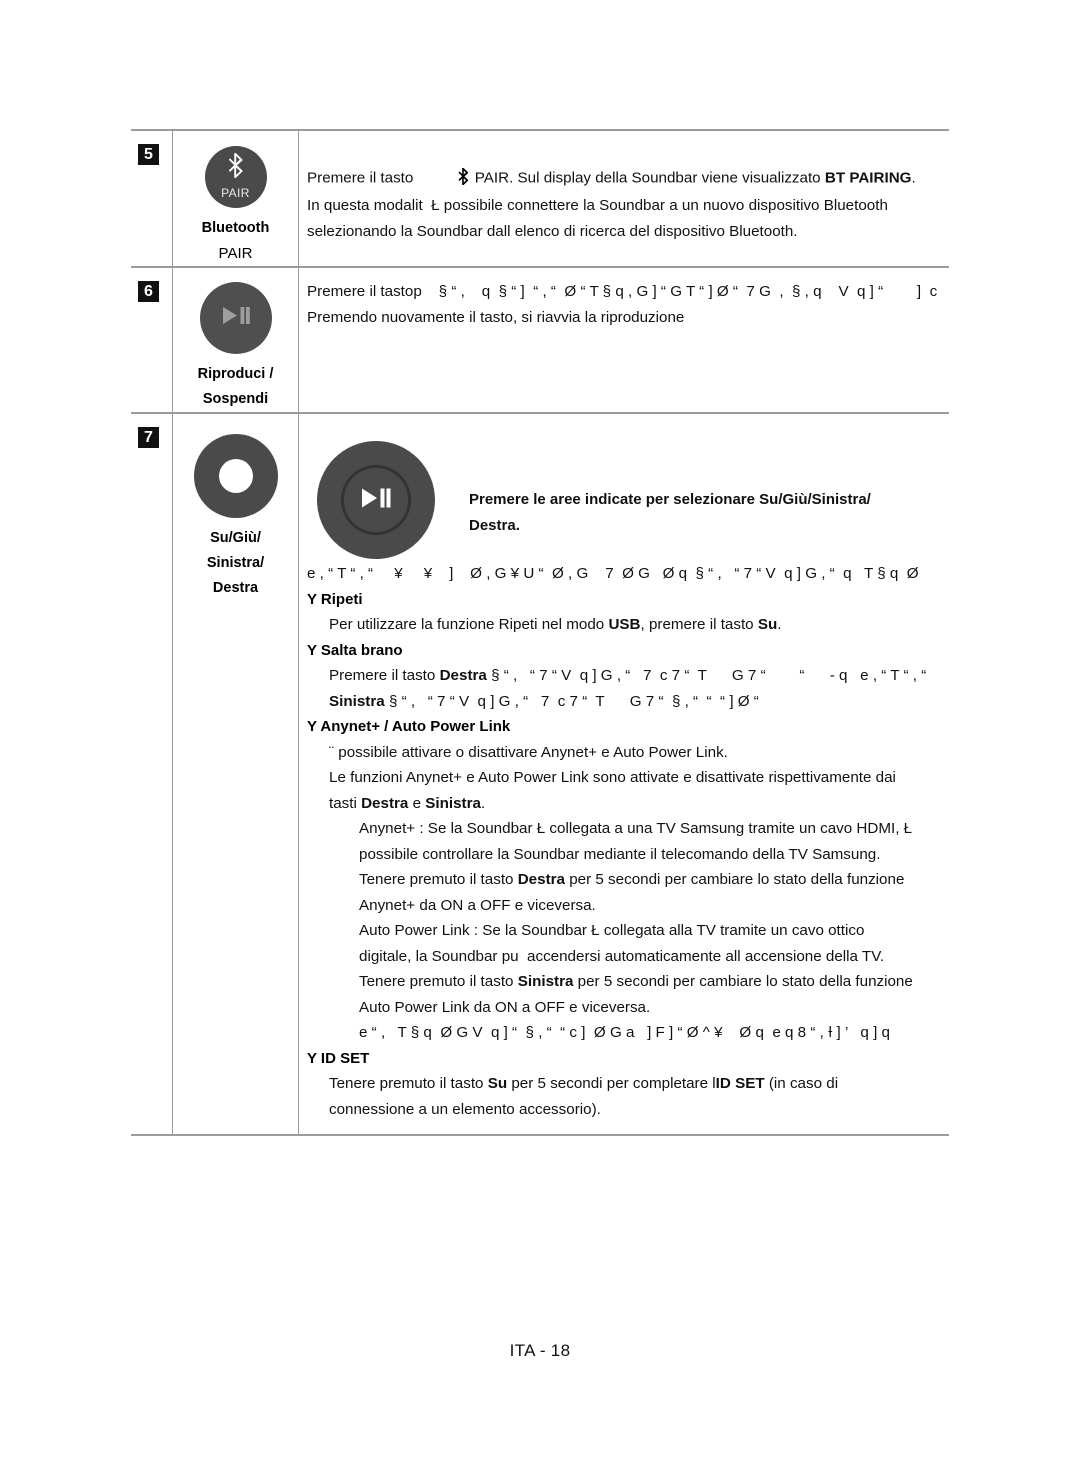  Describe the element at coordinates (235, 399) in the screenshot. I see `play-pause-caption-line2: Sospendi` at that location.